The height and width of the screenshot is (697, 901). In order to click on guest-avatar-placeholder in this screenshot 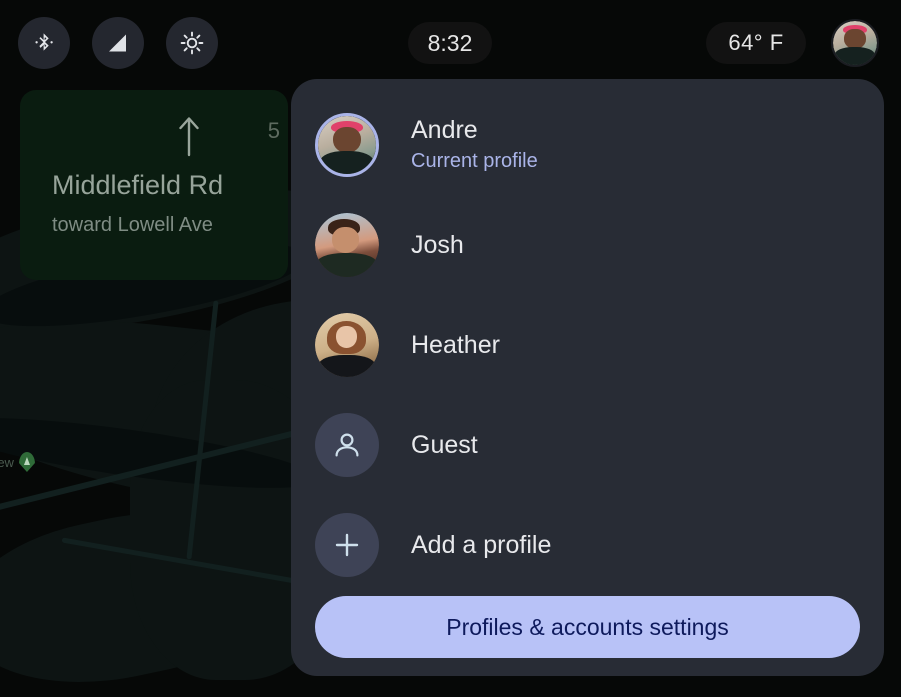, I will do `click(347, 445)`.